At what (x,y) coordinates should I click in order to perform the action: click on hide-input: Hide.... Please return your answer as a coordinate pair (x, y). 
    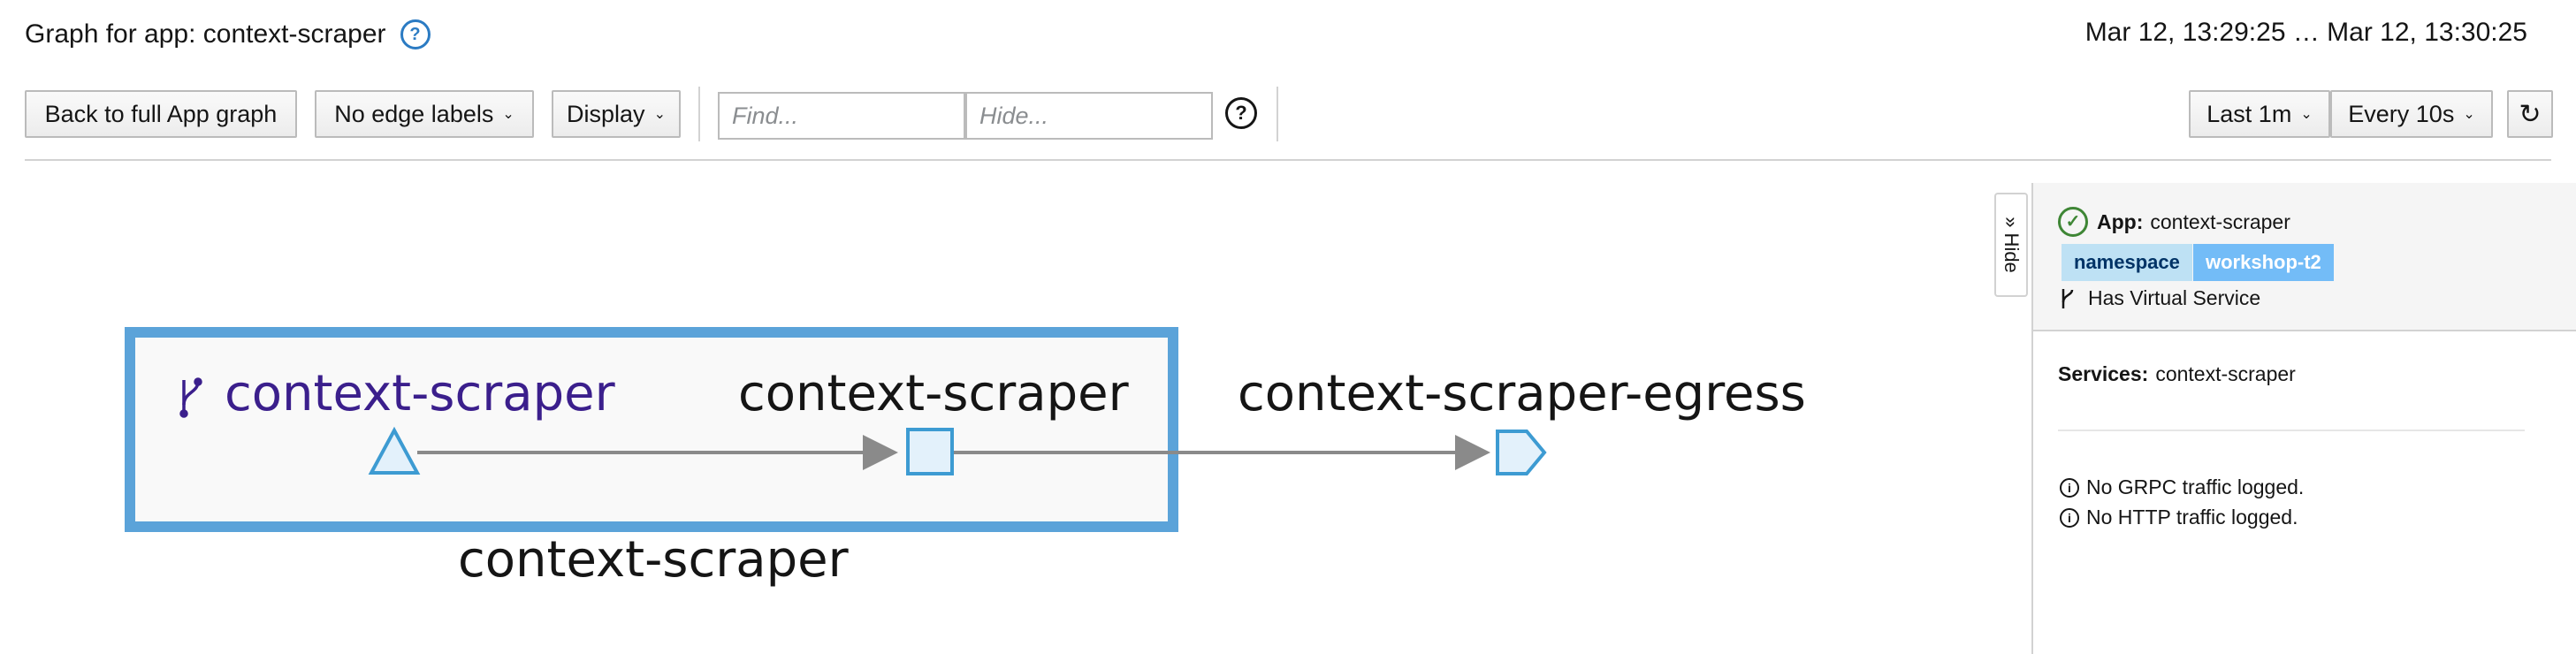
    Looking at the image, I should click on (1089, 116).